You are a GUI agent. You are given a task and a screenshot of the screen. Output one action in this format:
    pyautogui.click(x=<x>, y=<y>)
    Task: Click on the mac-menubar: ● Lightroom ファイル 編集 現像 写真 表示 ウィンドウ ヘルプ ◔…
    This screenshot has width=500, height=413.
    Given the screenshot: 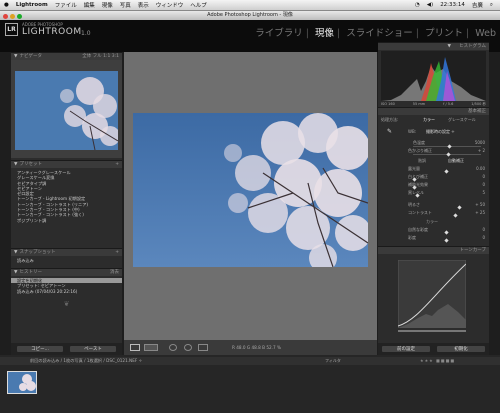 What is the action you would take?
    pyautogui.click(x=250, y=5)
    